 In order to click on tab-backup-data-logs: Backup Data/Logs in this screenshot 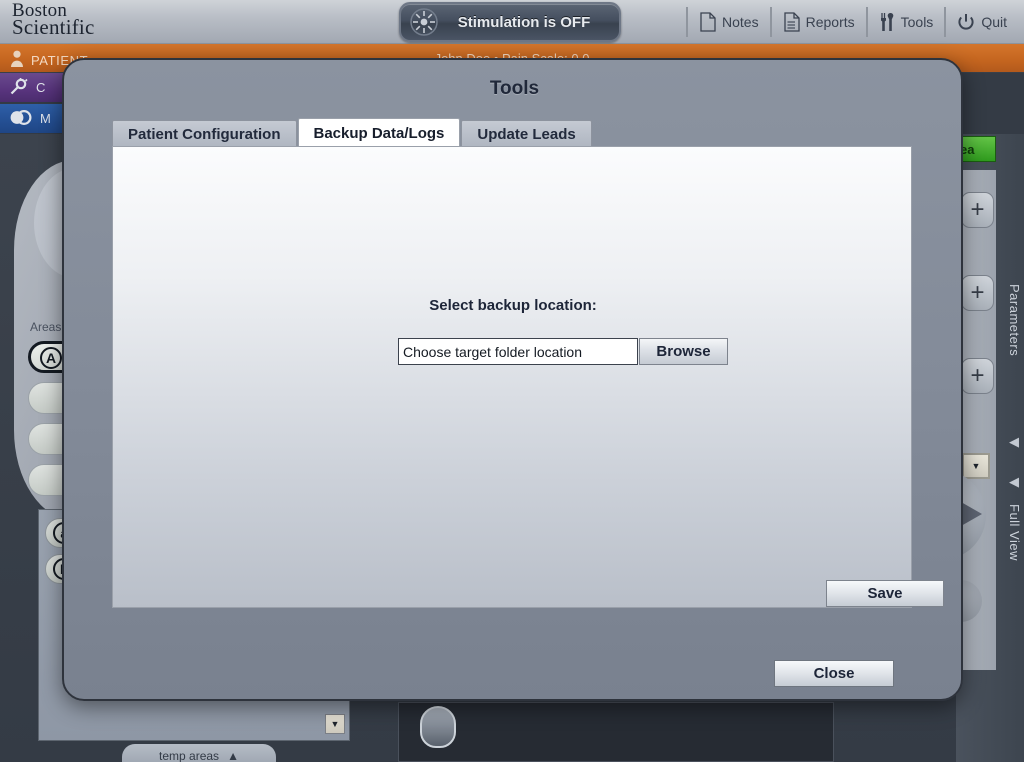, I will do `click(379, 133)`.